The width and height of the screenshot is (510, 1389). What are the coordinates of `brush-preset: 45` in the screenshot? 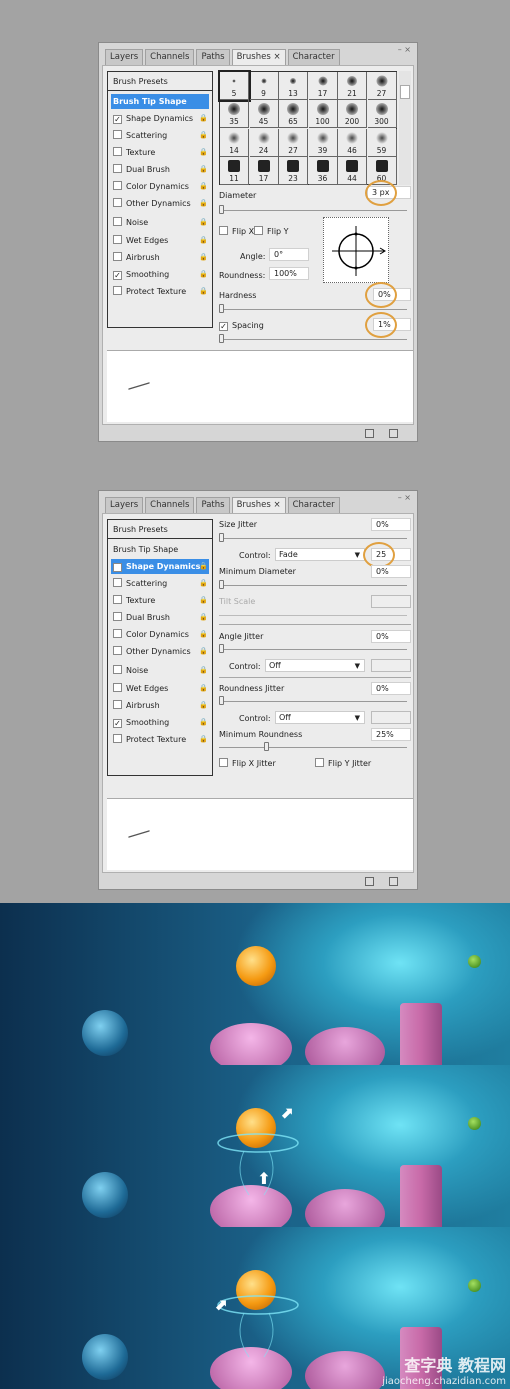 It's located at (264, 114).